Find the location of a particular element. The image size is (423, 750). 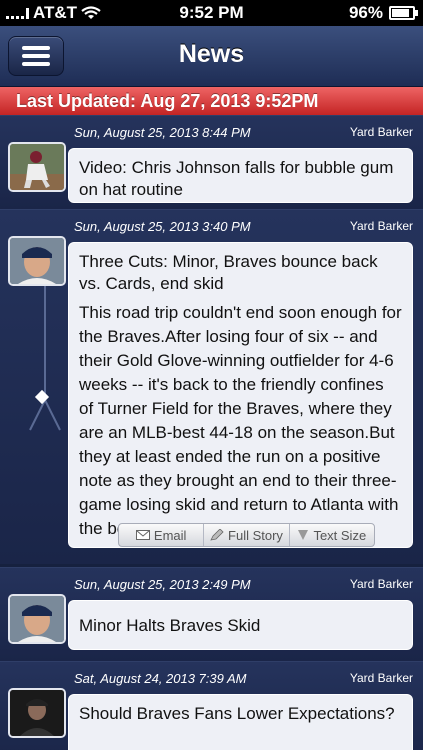

pencil-icon is located at coordinates (217, 535).